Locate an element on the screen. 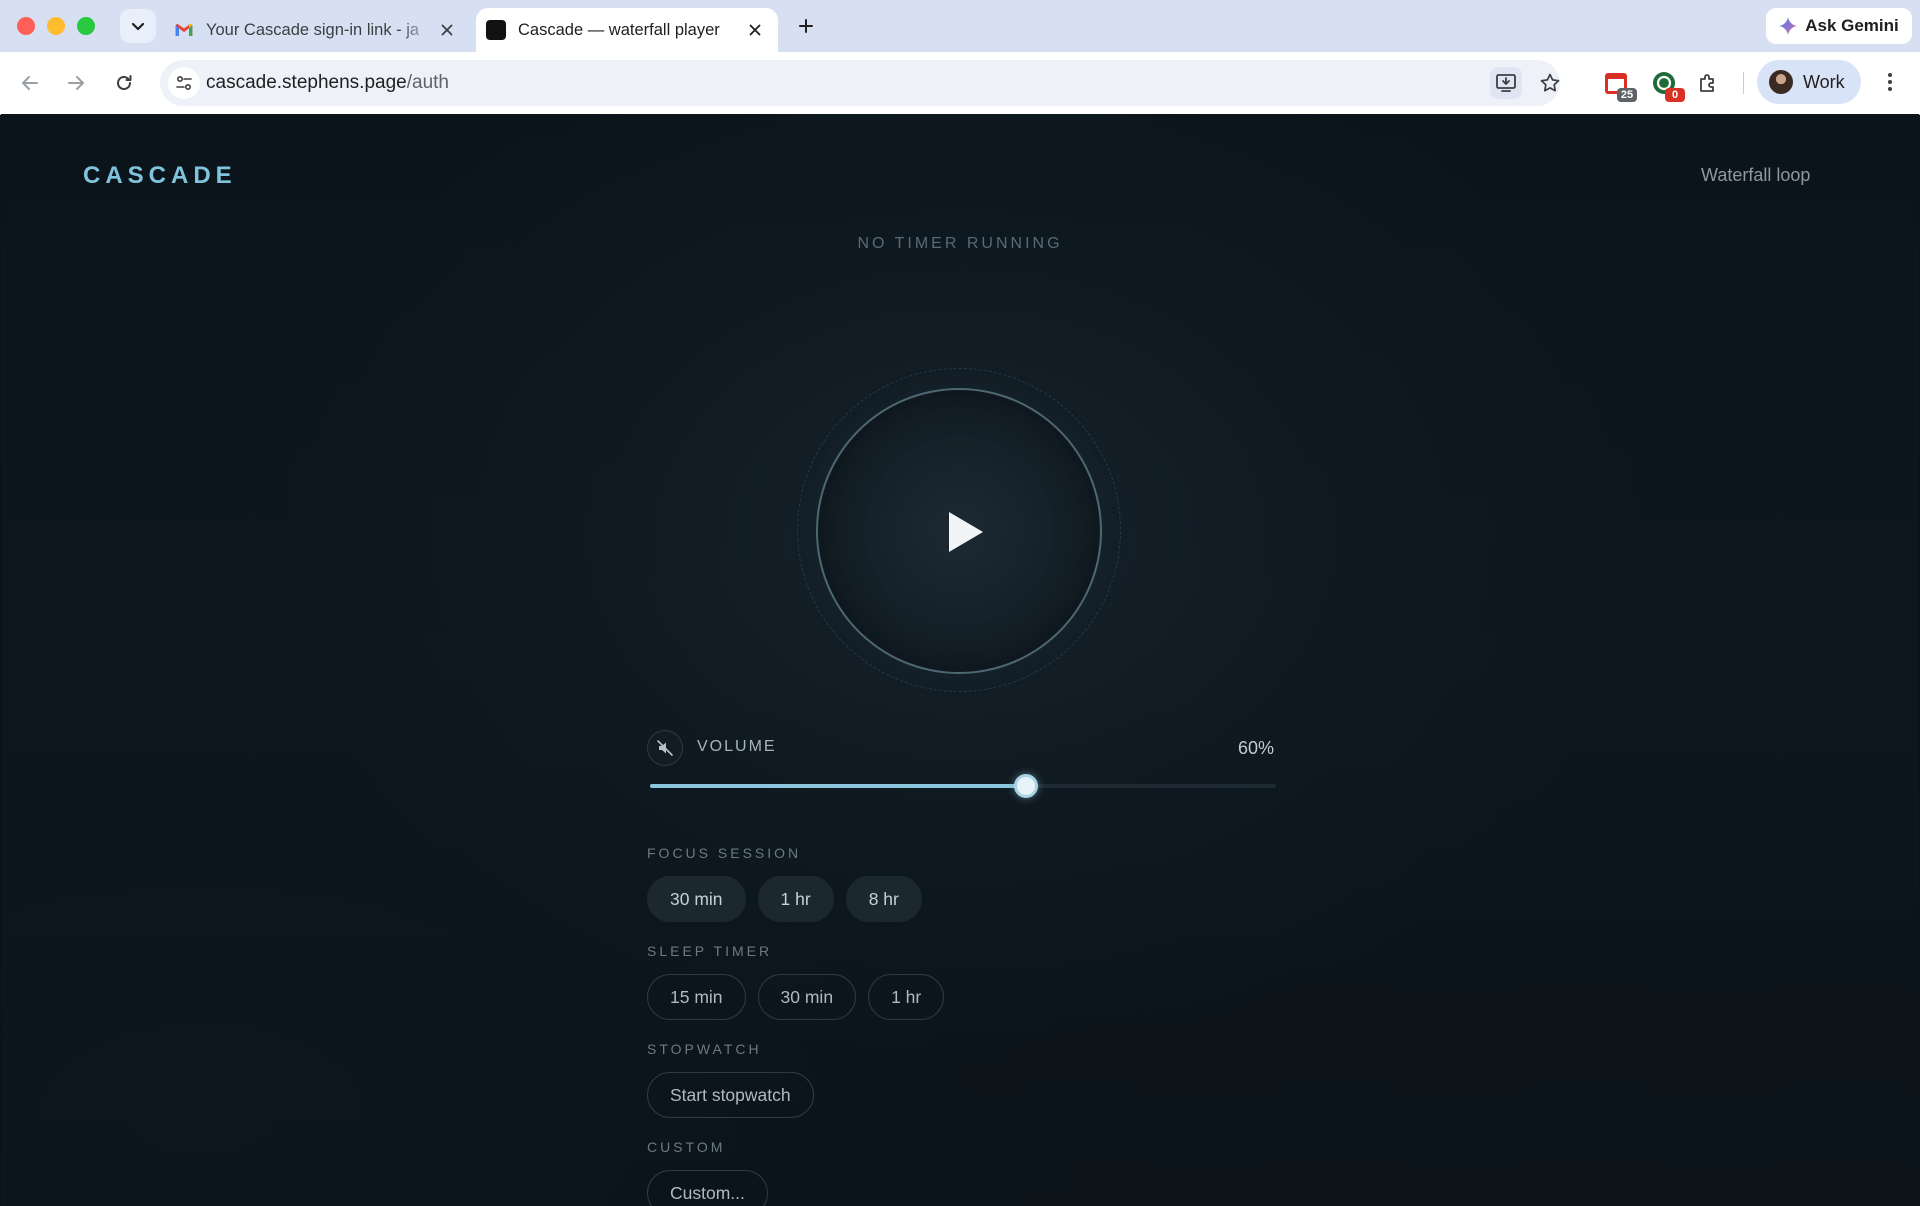 This screenshot has width=1920, height=1206. profile-button: Work is located at coordinates (1809, 82).